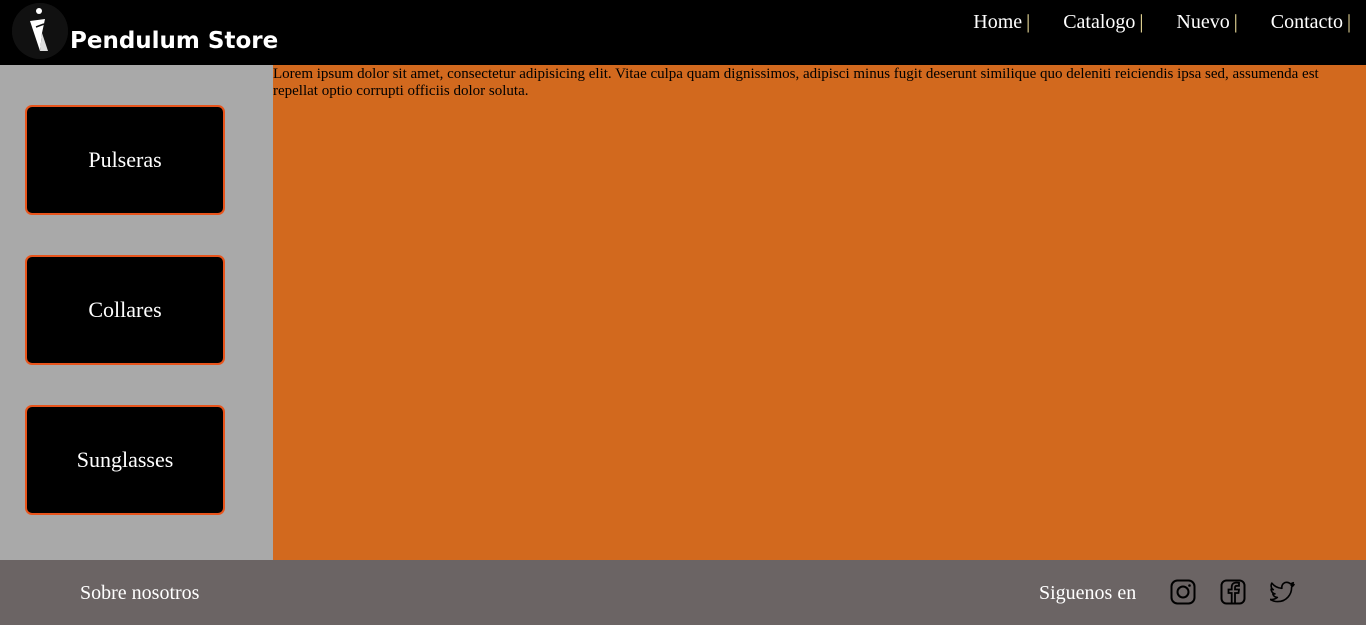  What do you see at coordinates (683, 592) in the screenshot?
I see `site-footer: Sobre nosotros Siguenos en` at bounding box center [683, 592].